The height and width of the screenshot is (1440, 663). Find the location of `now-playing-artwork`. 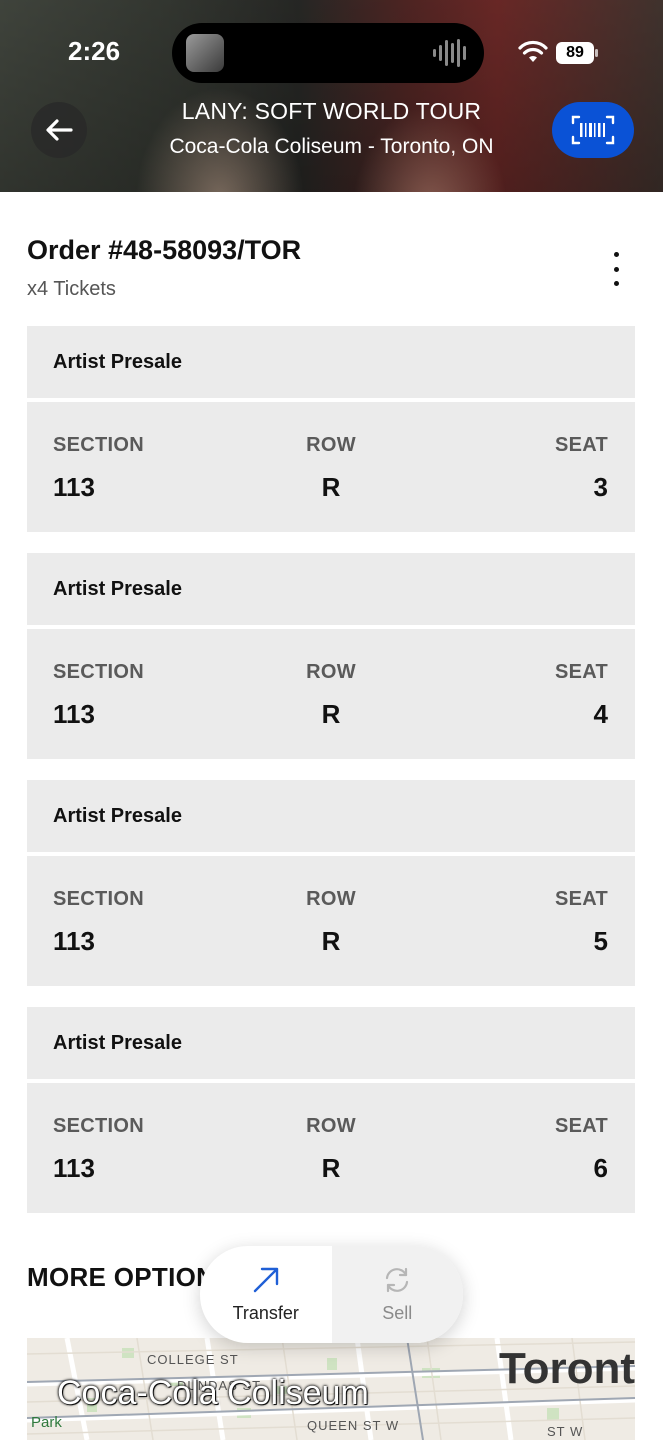

now-playing-artwork is located at coordinates (205, 53).